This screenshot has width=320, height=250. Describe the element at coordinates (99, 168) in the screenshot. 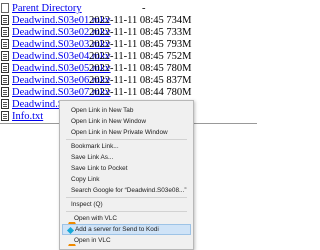

I see `menu-item-label: Save Link to Pocket` at that location.